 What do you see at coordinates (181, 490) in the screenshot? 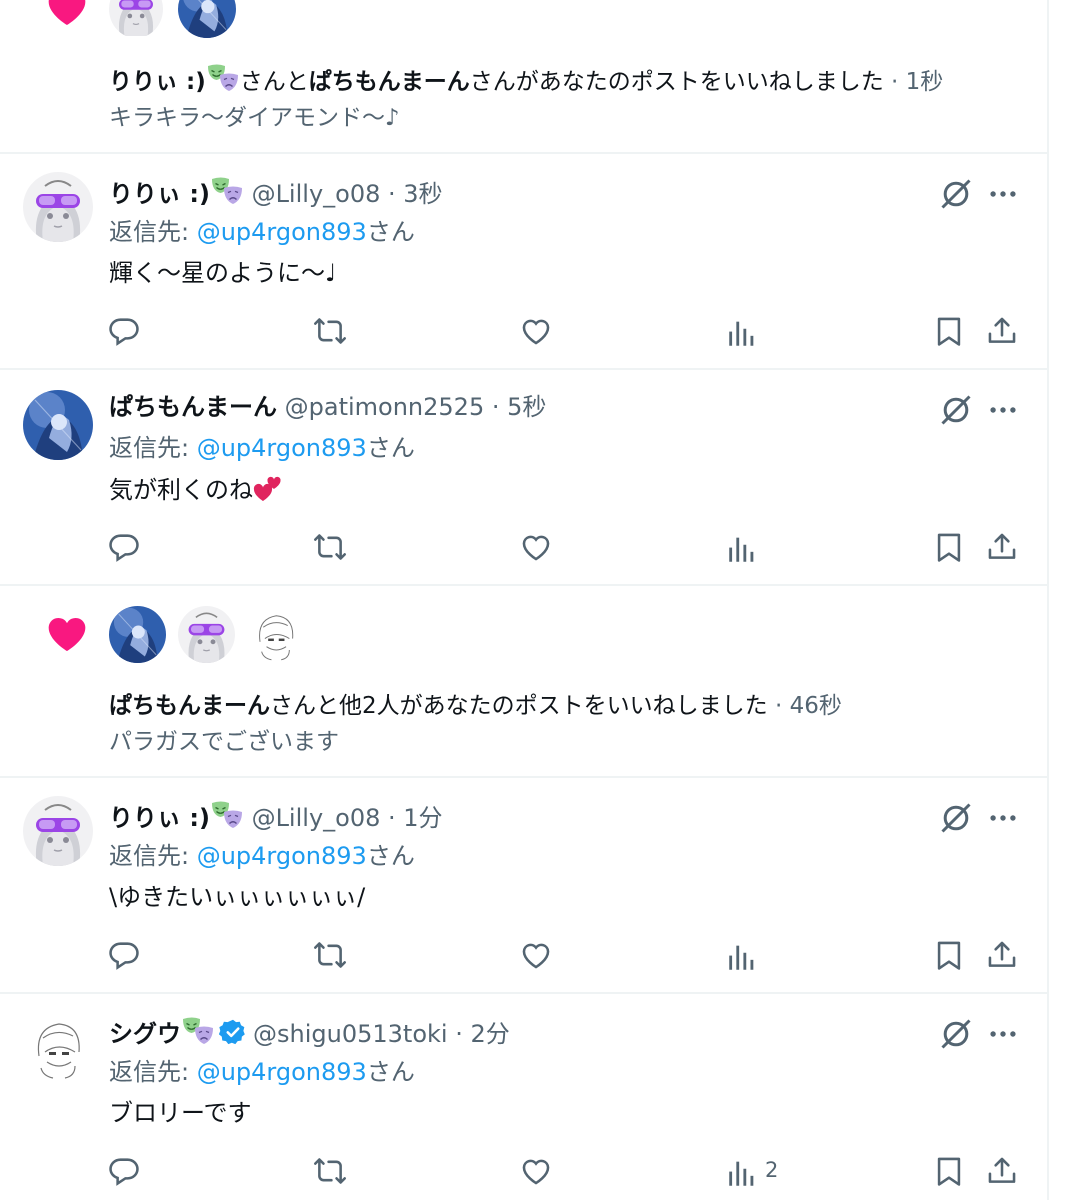
I see `tweet-text: 気が利くのね` at bounding box center [181, 490].